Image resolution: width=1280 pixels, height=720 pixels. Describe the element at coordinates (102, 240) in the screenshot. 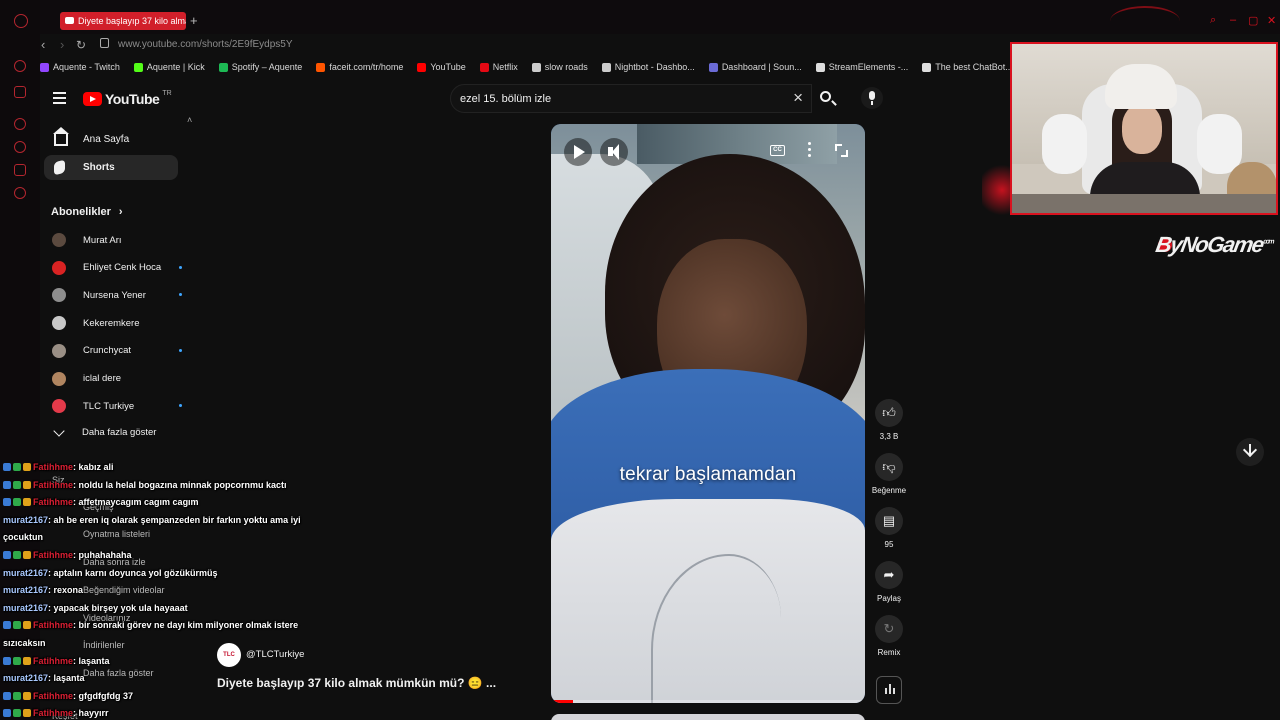

I see `subscription-name: Murat Arı` at that location.